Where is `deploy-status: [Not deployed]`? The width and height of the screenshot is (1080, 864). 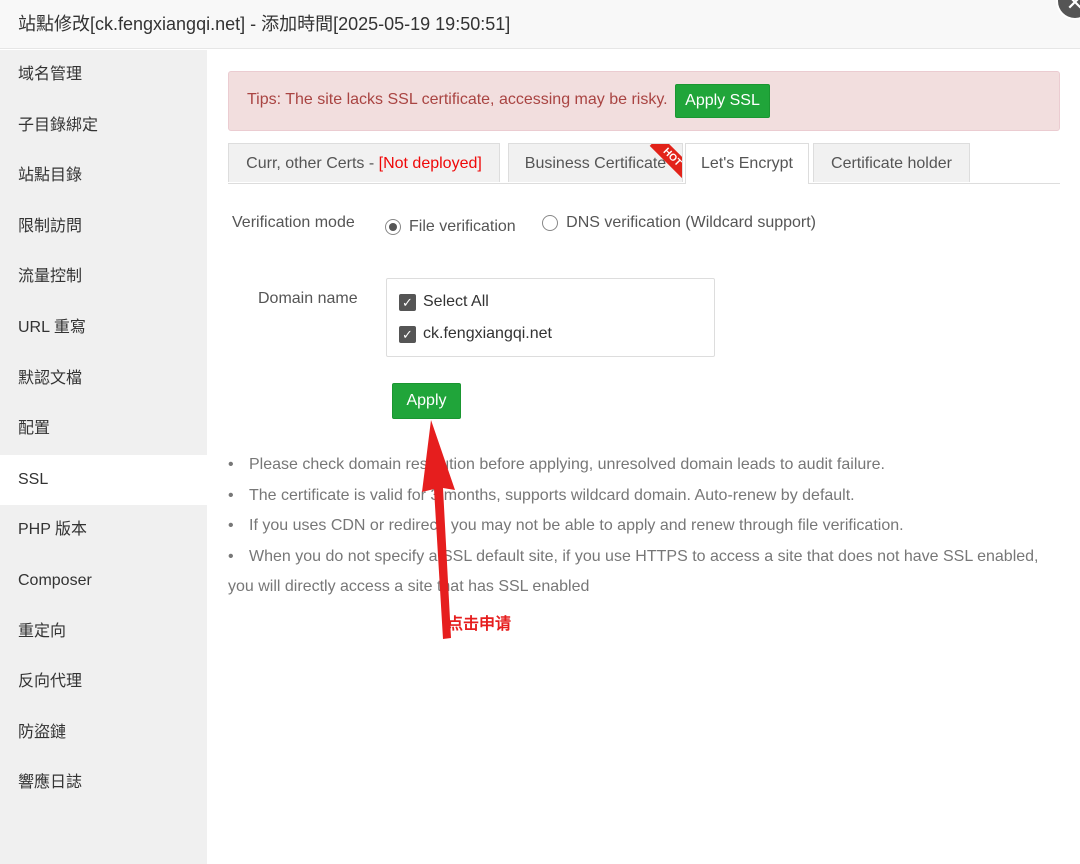
deploy-status: [Not deployed] is located at coordinates (430, 163).